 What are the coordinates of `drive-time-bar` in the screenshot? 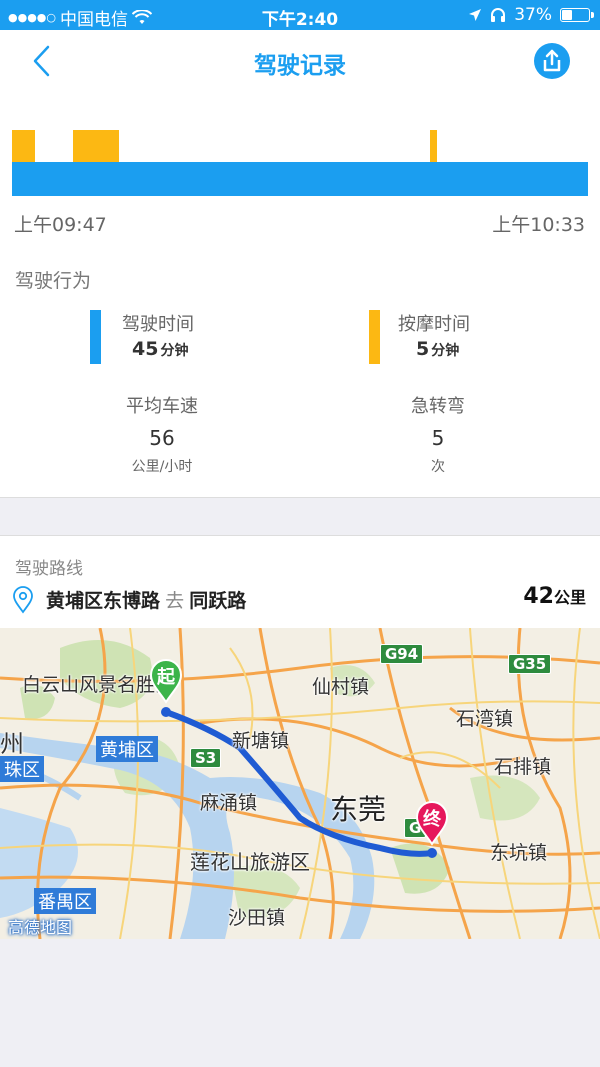 It's located at (95, 337).